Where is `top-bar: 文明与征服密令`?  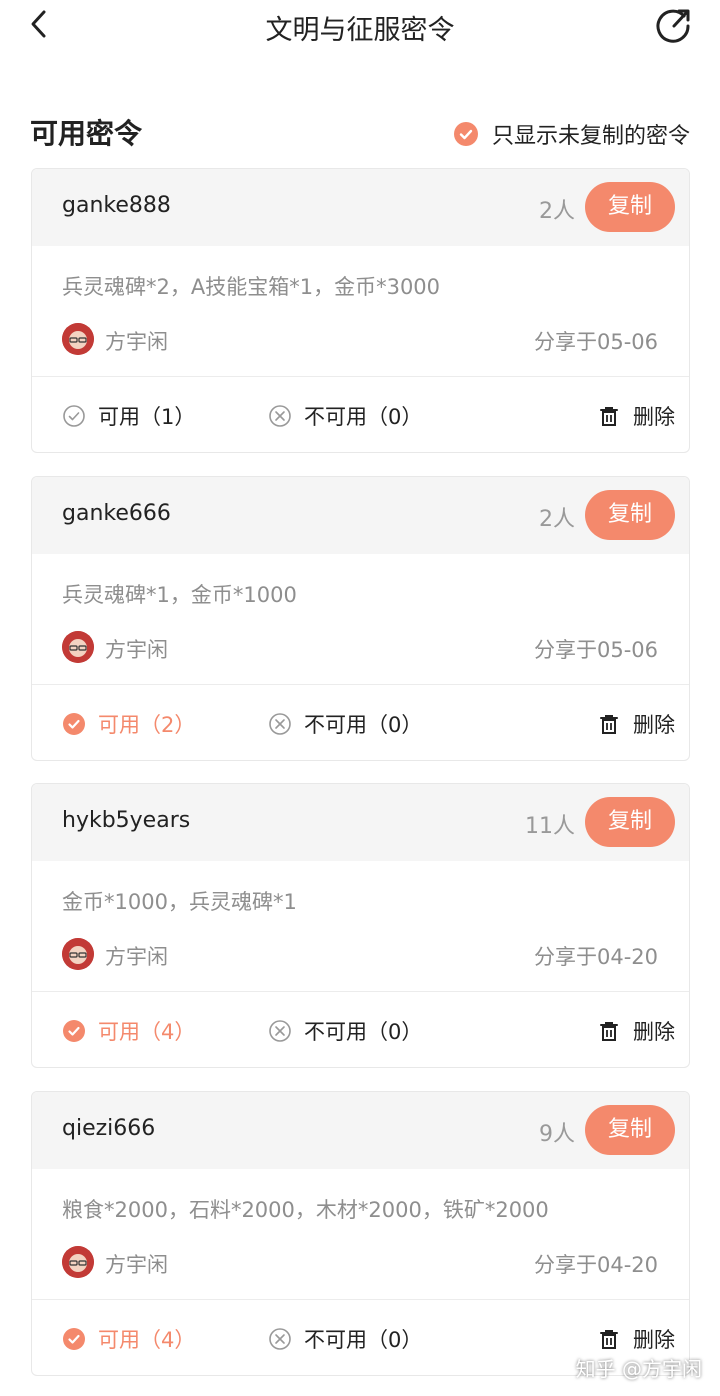
top-bar: 文明与征服密令 is located at coordinates (360, 28).